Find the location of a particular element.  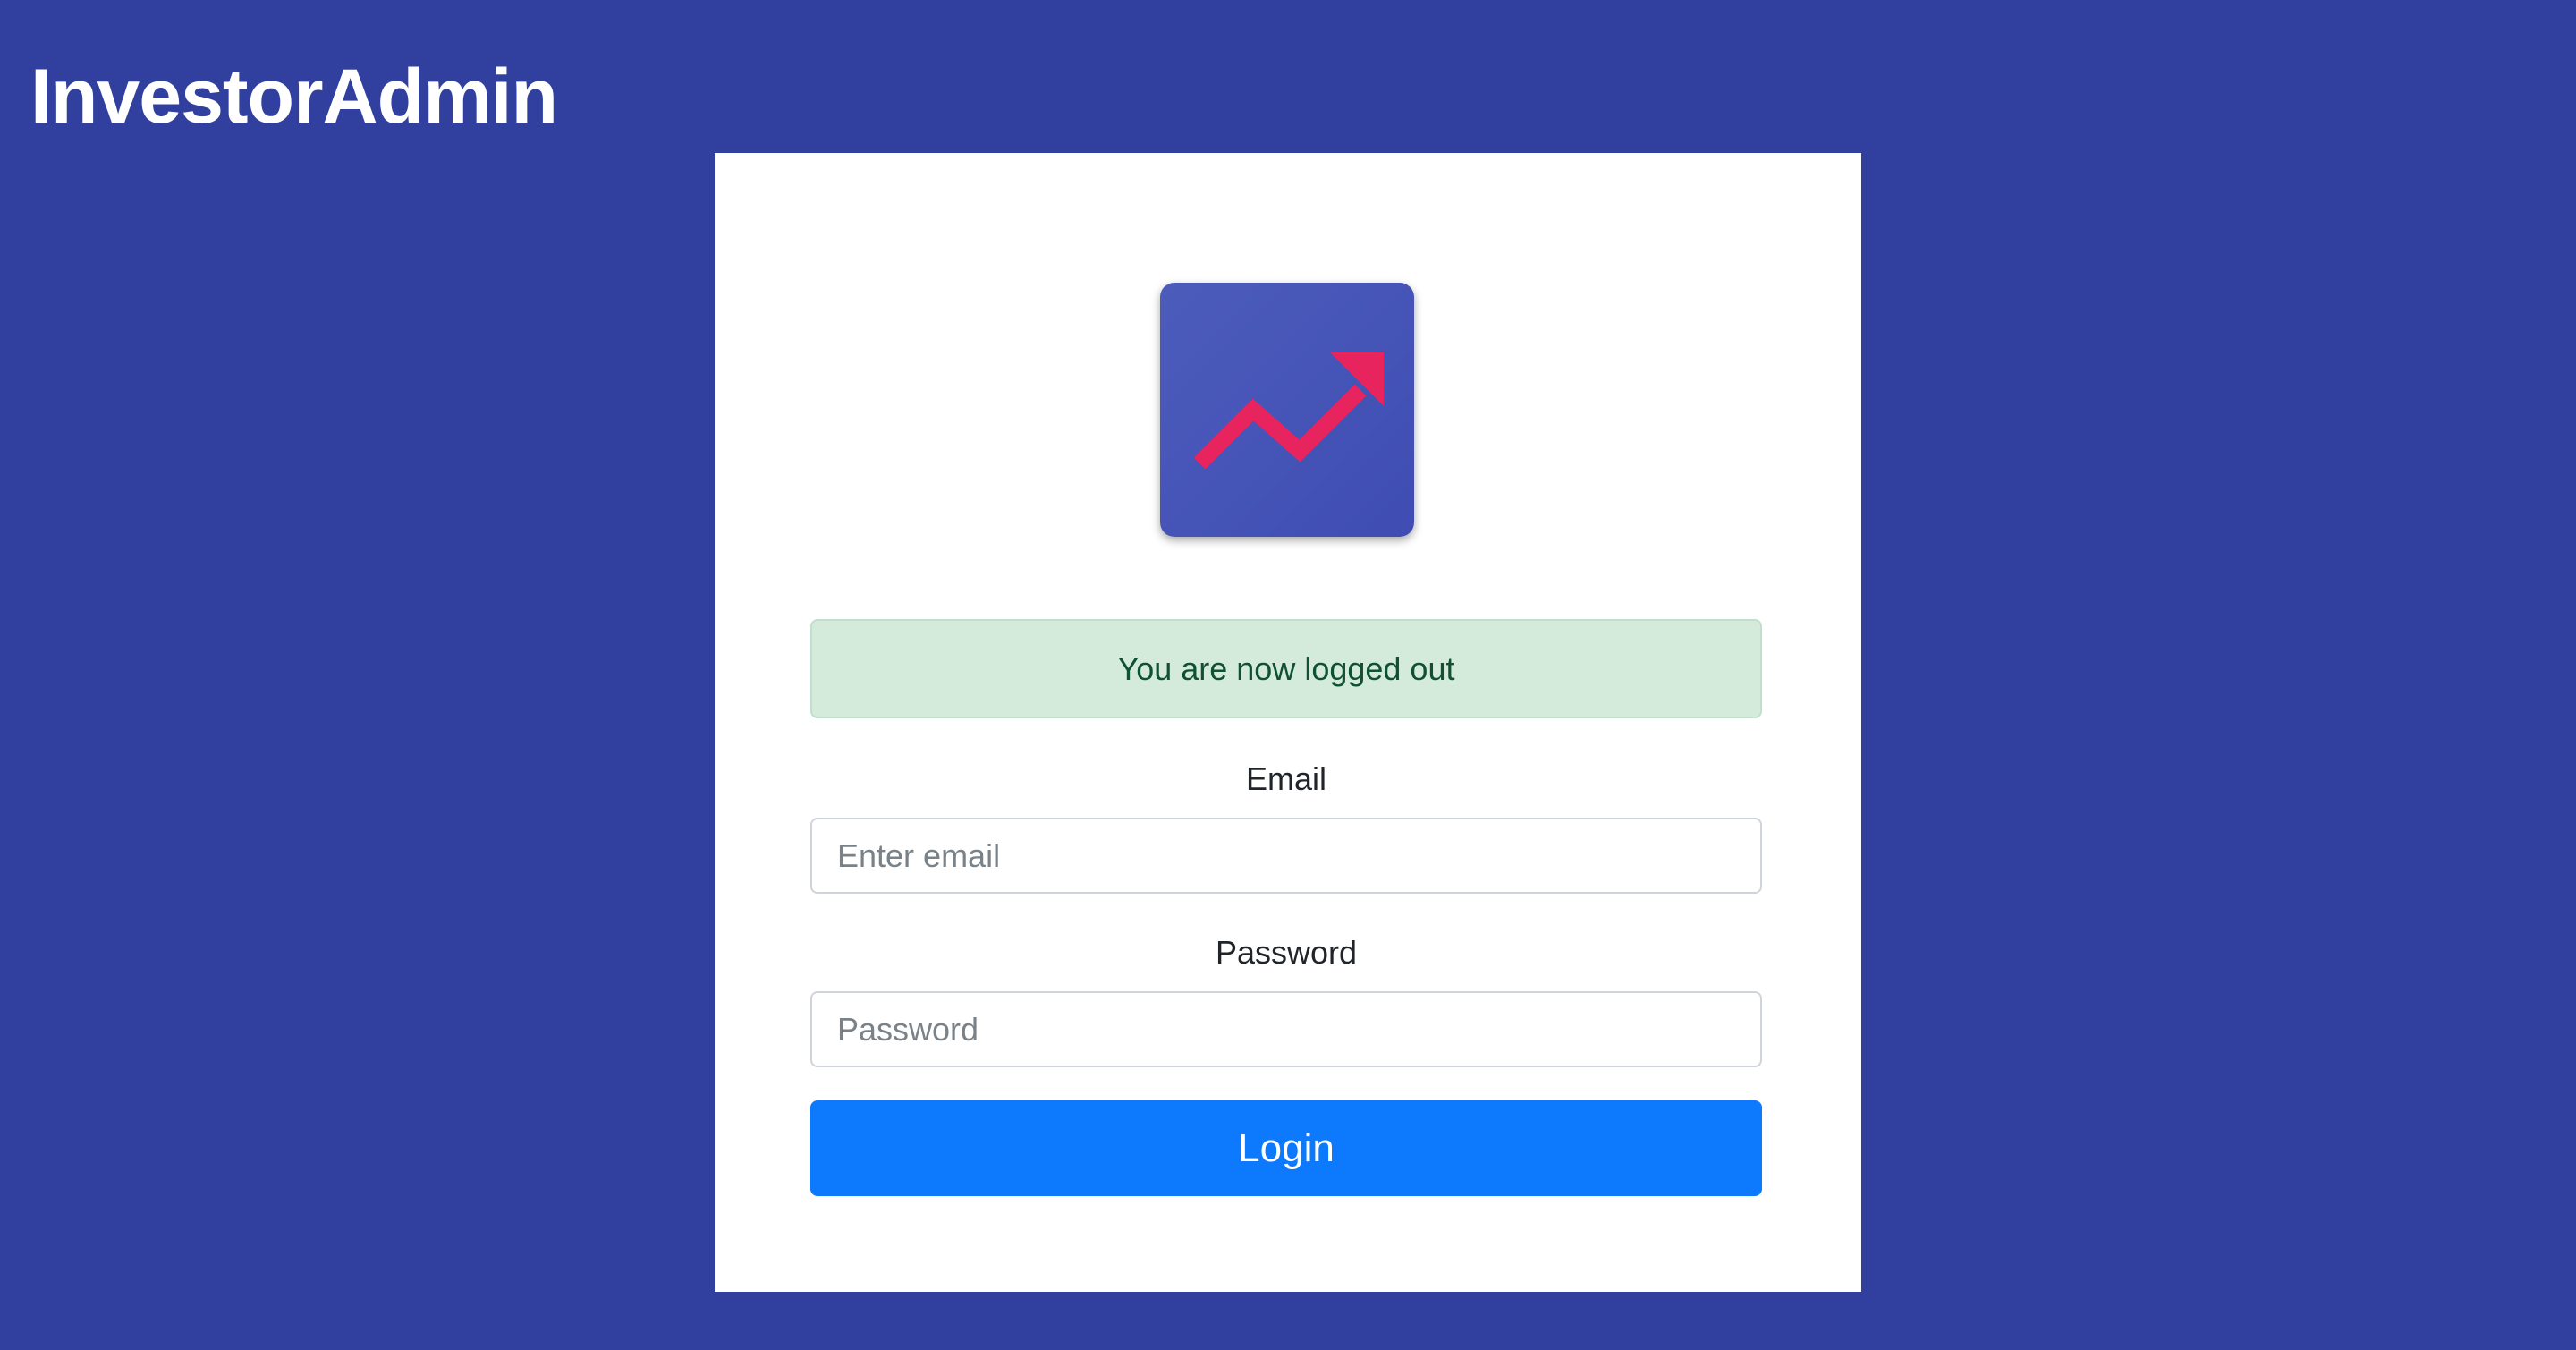

logout-alert: You are now logged out is located at coordinates (1286, 668).